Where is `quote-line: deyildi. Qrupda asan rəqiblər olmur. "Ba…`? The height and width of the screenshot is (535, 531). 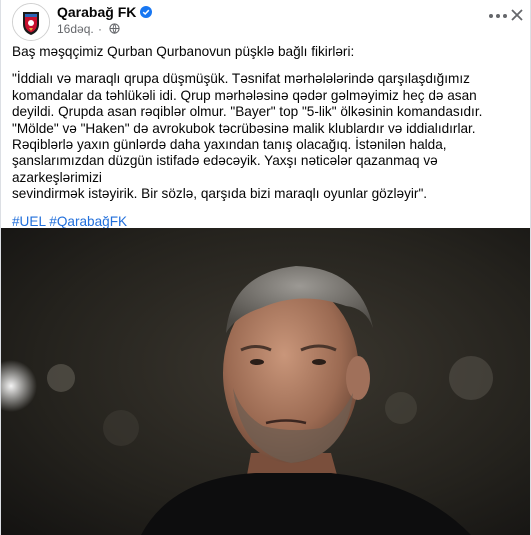 quote-line: deyildi. Qrupda asan rəqiblər olmur. "Ba… is located at coordinates (247, 112).